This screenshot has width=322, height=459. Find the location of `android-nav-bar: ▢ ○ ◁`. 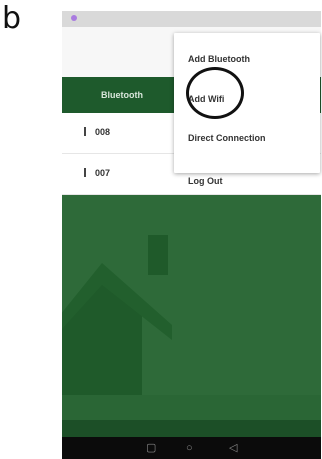

android-nav-bar: ▢ ○ ◁ is located at coordinates (191, 448).